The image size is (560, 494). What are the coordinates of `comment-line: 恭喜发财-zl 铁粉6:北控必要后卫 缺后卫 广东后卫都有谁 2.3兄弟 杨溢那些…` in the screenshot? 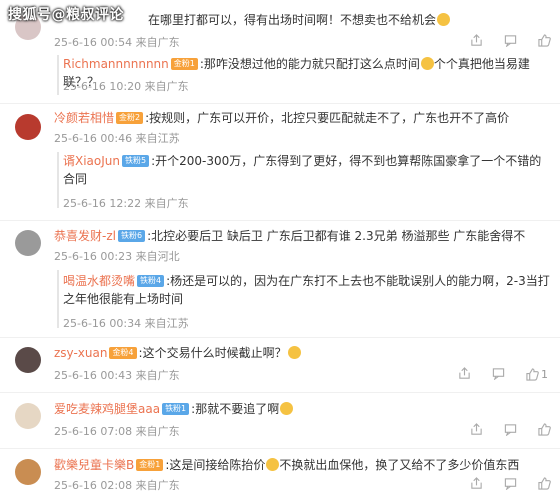 It's located at (289, 236).